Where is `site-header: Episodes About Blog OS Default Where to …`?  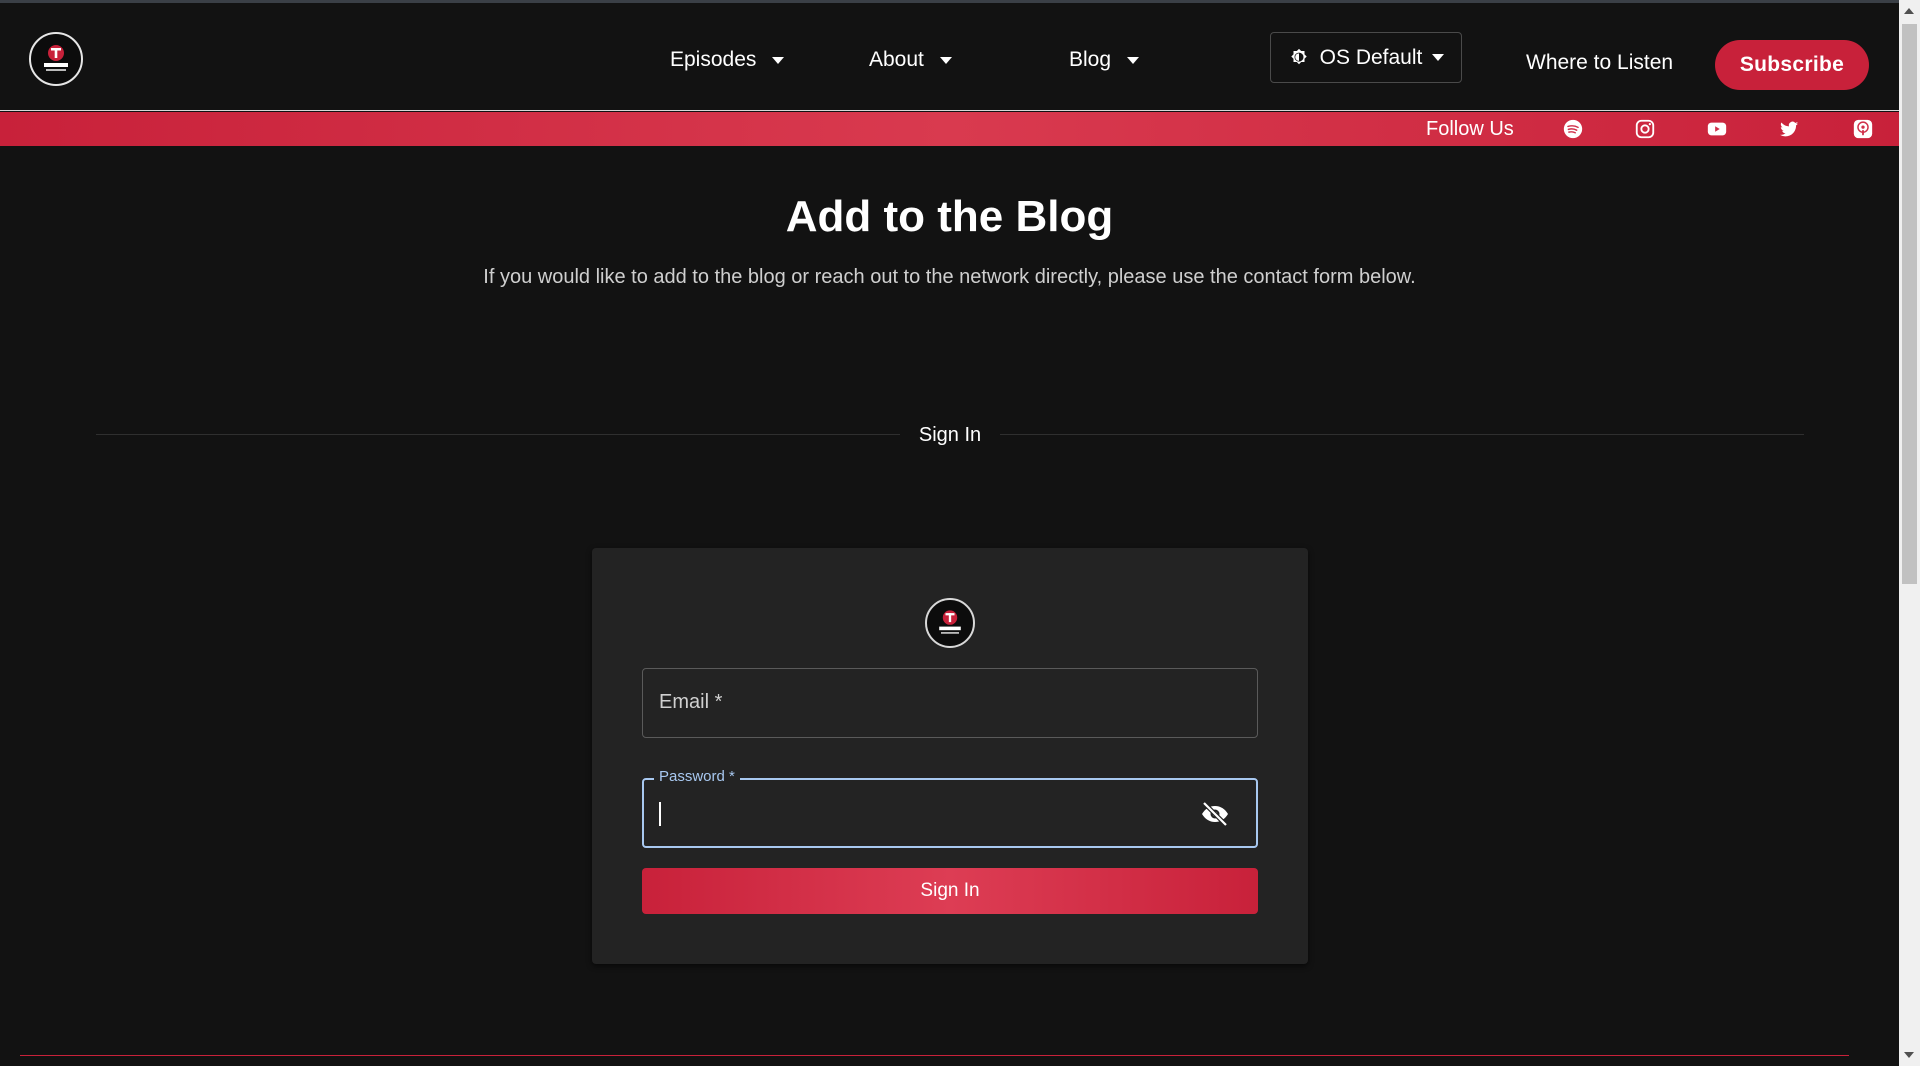 site-header: Episodes About Blog OS Default Where to … is located at coordinates (949, 57).